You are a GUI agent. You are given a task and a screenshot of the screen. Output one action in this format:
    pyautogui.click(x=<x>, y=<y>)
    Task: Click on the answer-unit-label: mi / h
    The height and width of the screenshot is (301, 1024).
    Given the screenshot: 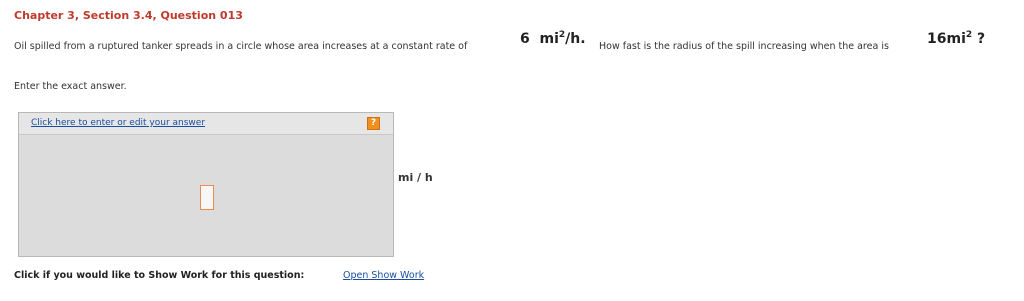 What is the action you would take?
    pyautogui.click(x=415, y=177)
    